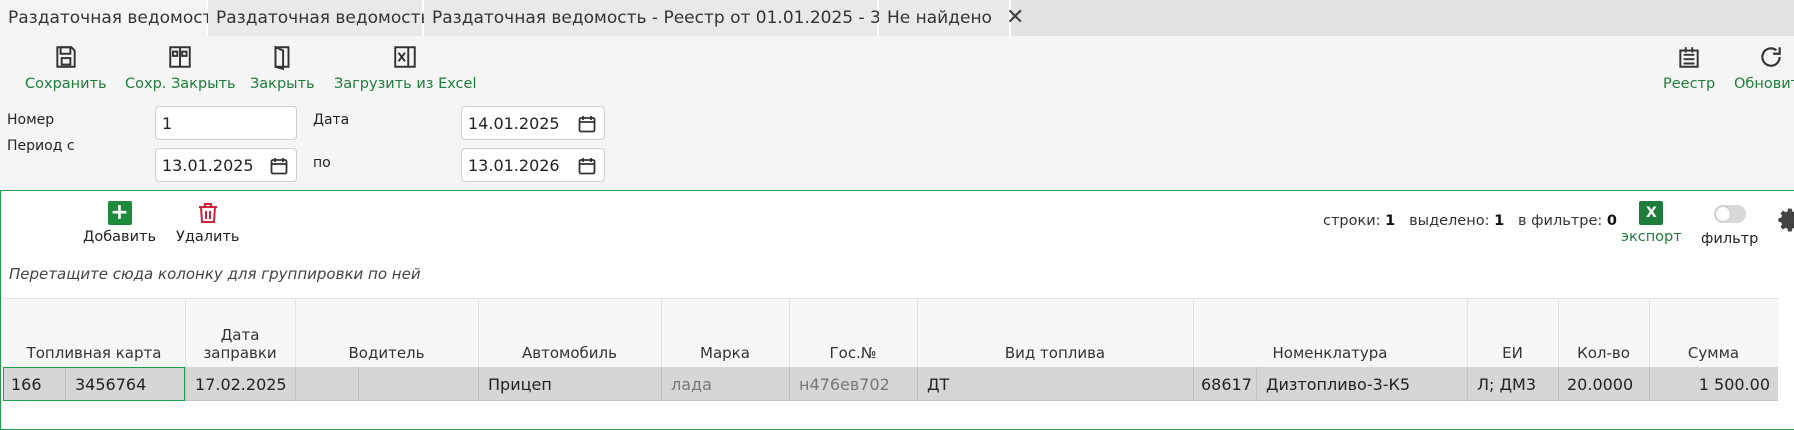 Image resolution: width=1794 pixels, height=430 pixels. Describe the element at coordinates (331, 120) in the screenshot. I see `date-label: Дата` at that location.